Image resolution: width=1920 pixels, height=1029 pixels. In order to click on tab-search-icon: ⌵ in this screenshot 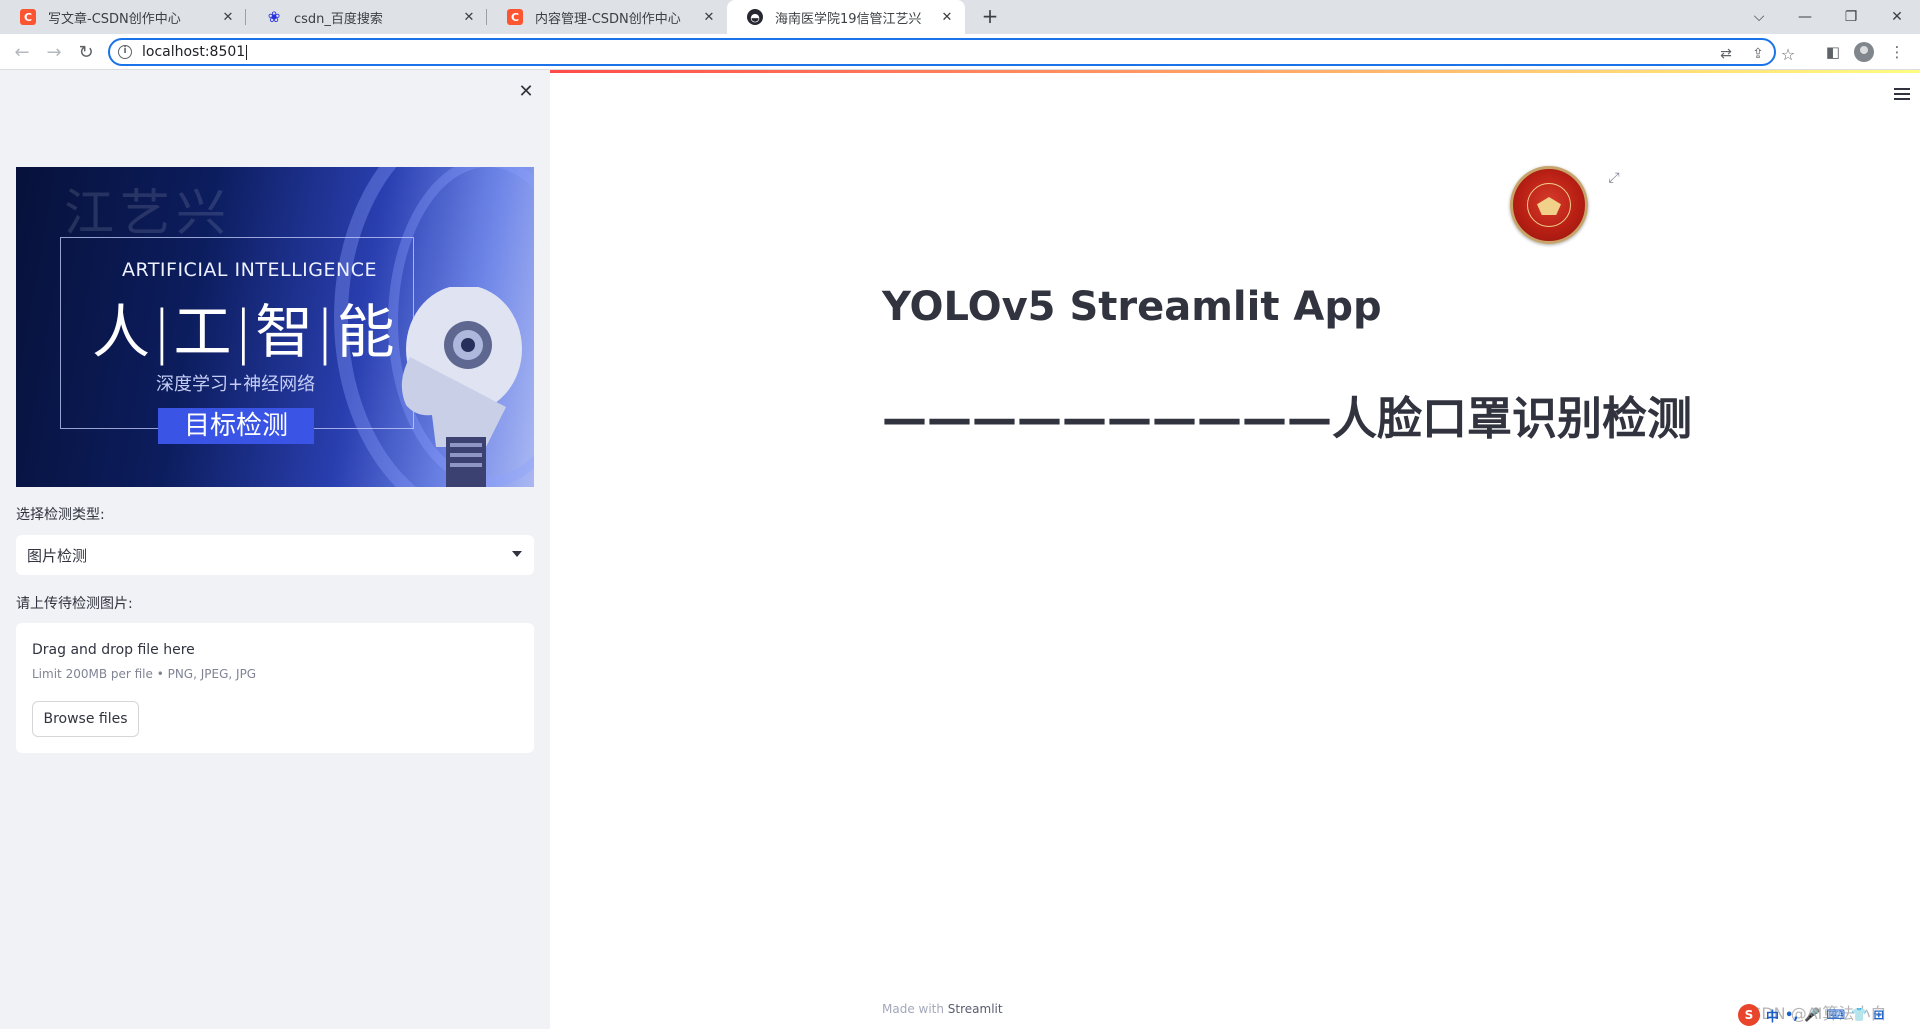, I will do `click(1759, 17)`.